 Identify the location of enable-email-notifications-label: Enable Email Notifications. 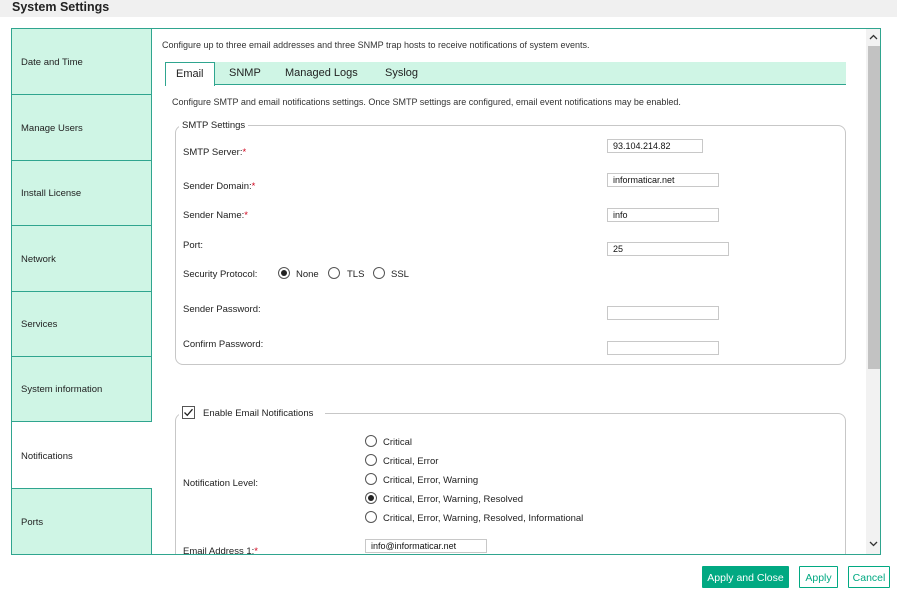
(258, 413).